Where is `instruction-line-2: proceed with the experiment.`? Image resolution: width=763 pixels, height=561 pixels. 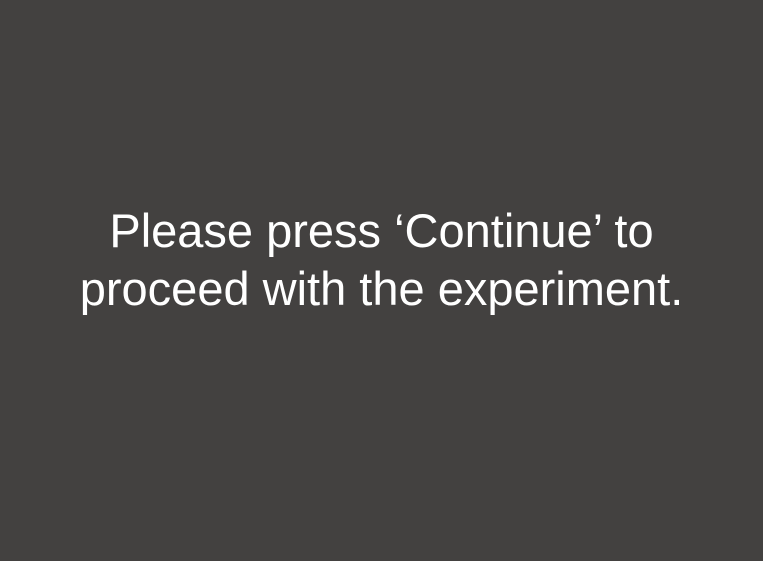 instruction-line-2: proceed with the experiment. is located at coordinates (381, 288).